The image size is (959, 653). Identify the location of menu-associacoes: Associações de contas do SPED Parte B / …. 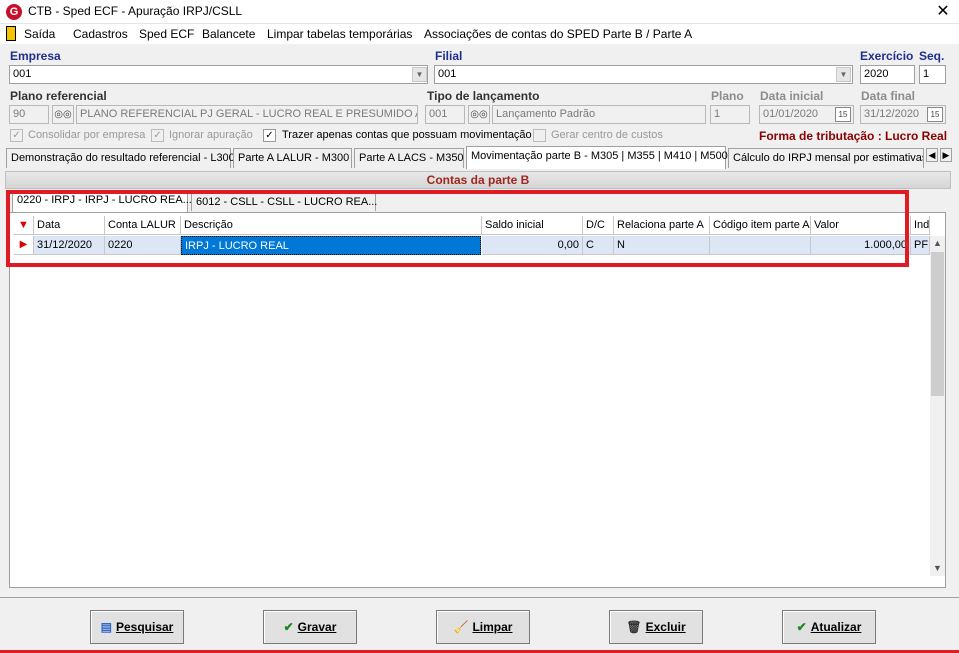
(558, 34).